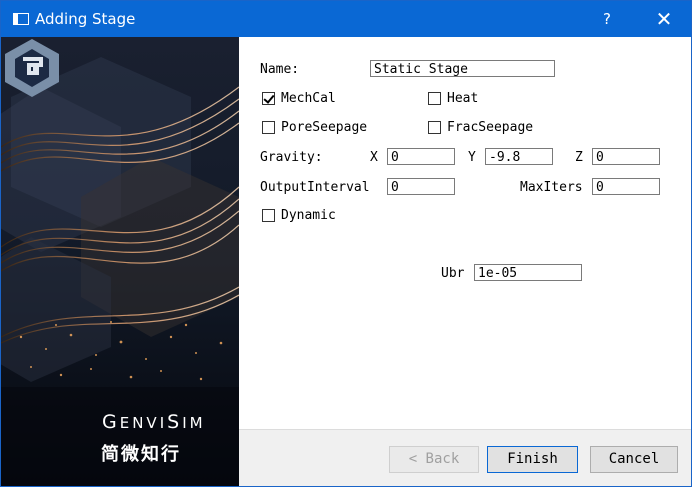 This screenshot has width=692, height=487. Describe the element at coordinates (472, 157) in the screenshot. I see `gravity-y-label: Y` at that location.